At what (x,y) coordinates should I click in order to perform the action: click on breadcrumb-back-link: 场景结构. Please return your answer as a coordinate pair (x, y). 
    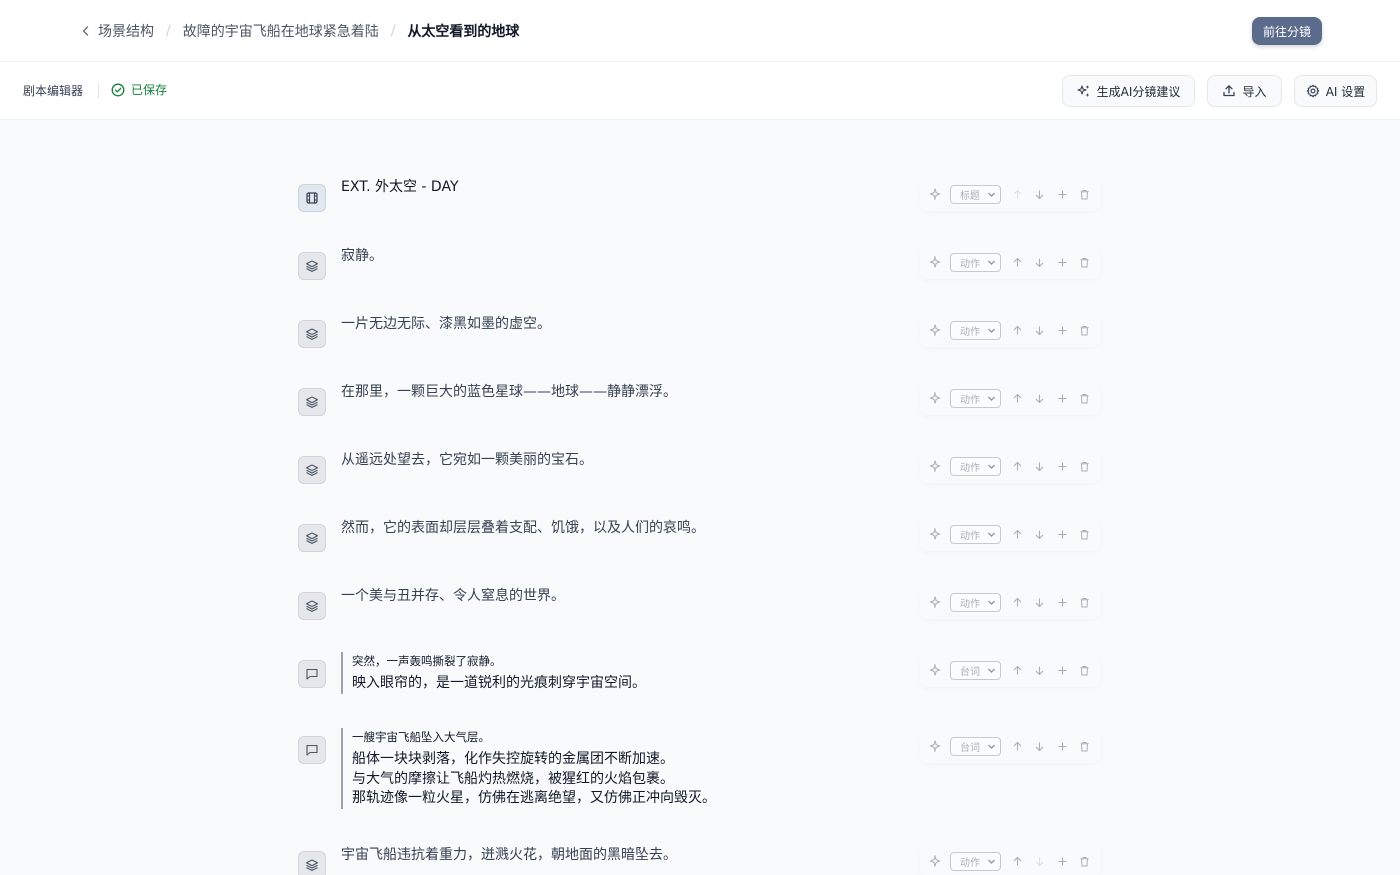
    Looking at the image, I should click on (117, 31).